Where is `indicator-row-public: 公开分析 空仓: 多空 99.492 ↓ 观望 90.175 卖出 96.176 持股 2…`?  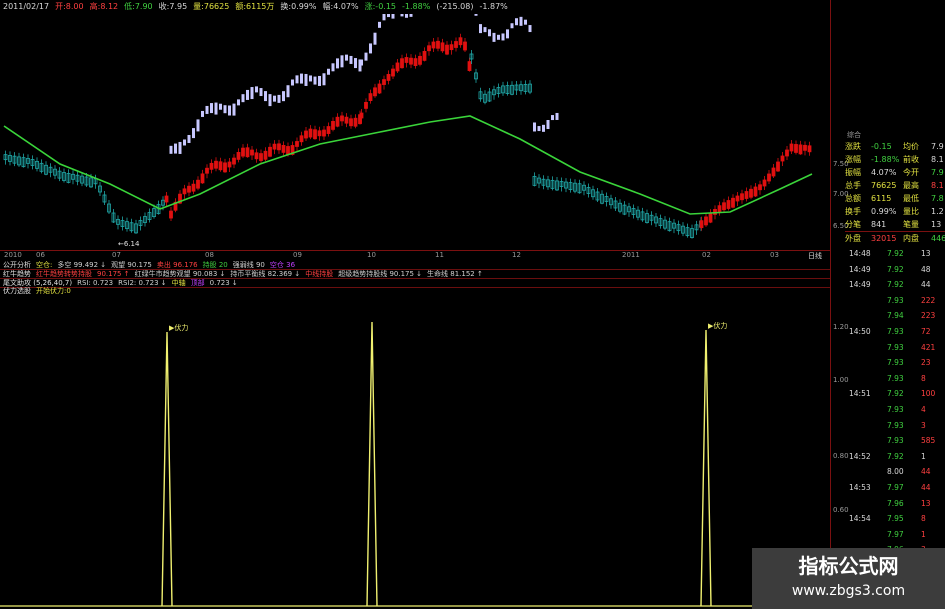 indicator-row-public: 公开分析 空仓: 多空 99.492 ↓ 观望 90.175 卖出 96.176 持股 2… is located at coordinates (415, 265).